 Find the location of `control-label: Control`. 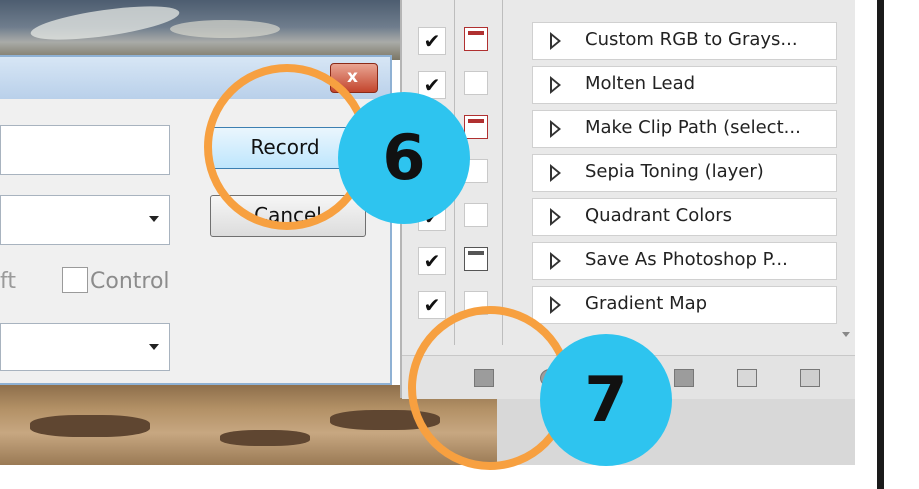

control-label: Control is located at coordinates (130, 281).